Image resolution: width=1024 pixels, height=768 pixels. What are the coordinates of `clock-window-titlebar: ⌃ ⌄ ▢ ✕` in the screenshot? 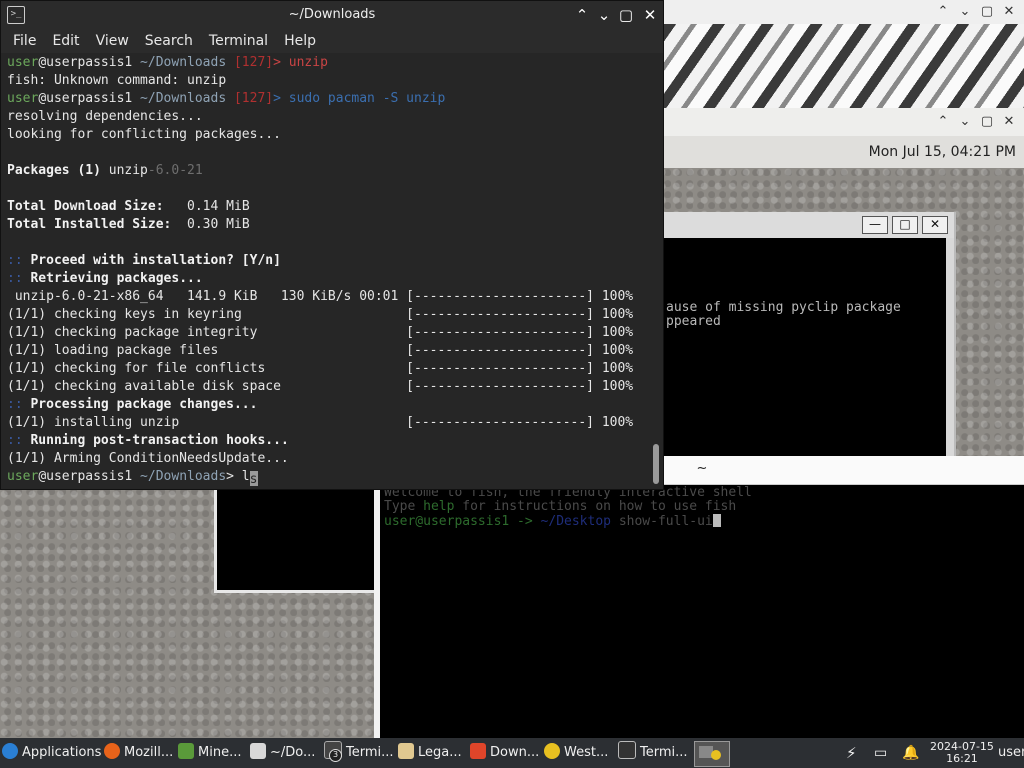 It's located at (844, 122).